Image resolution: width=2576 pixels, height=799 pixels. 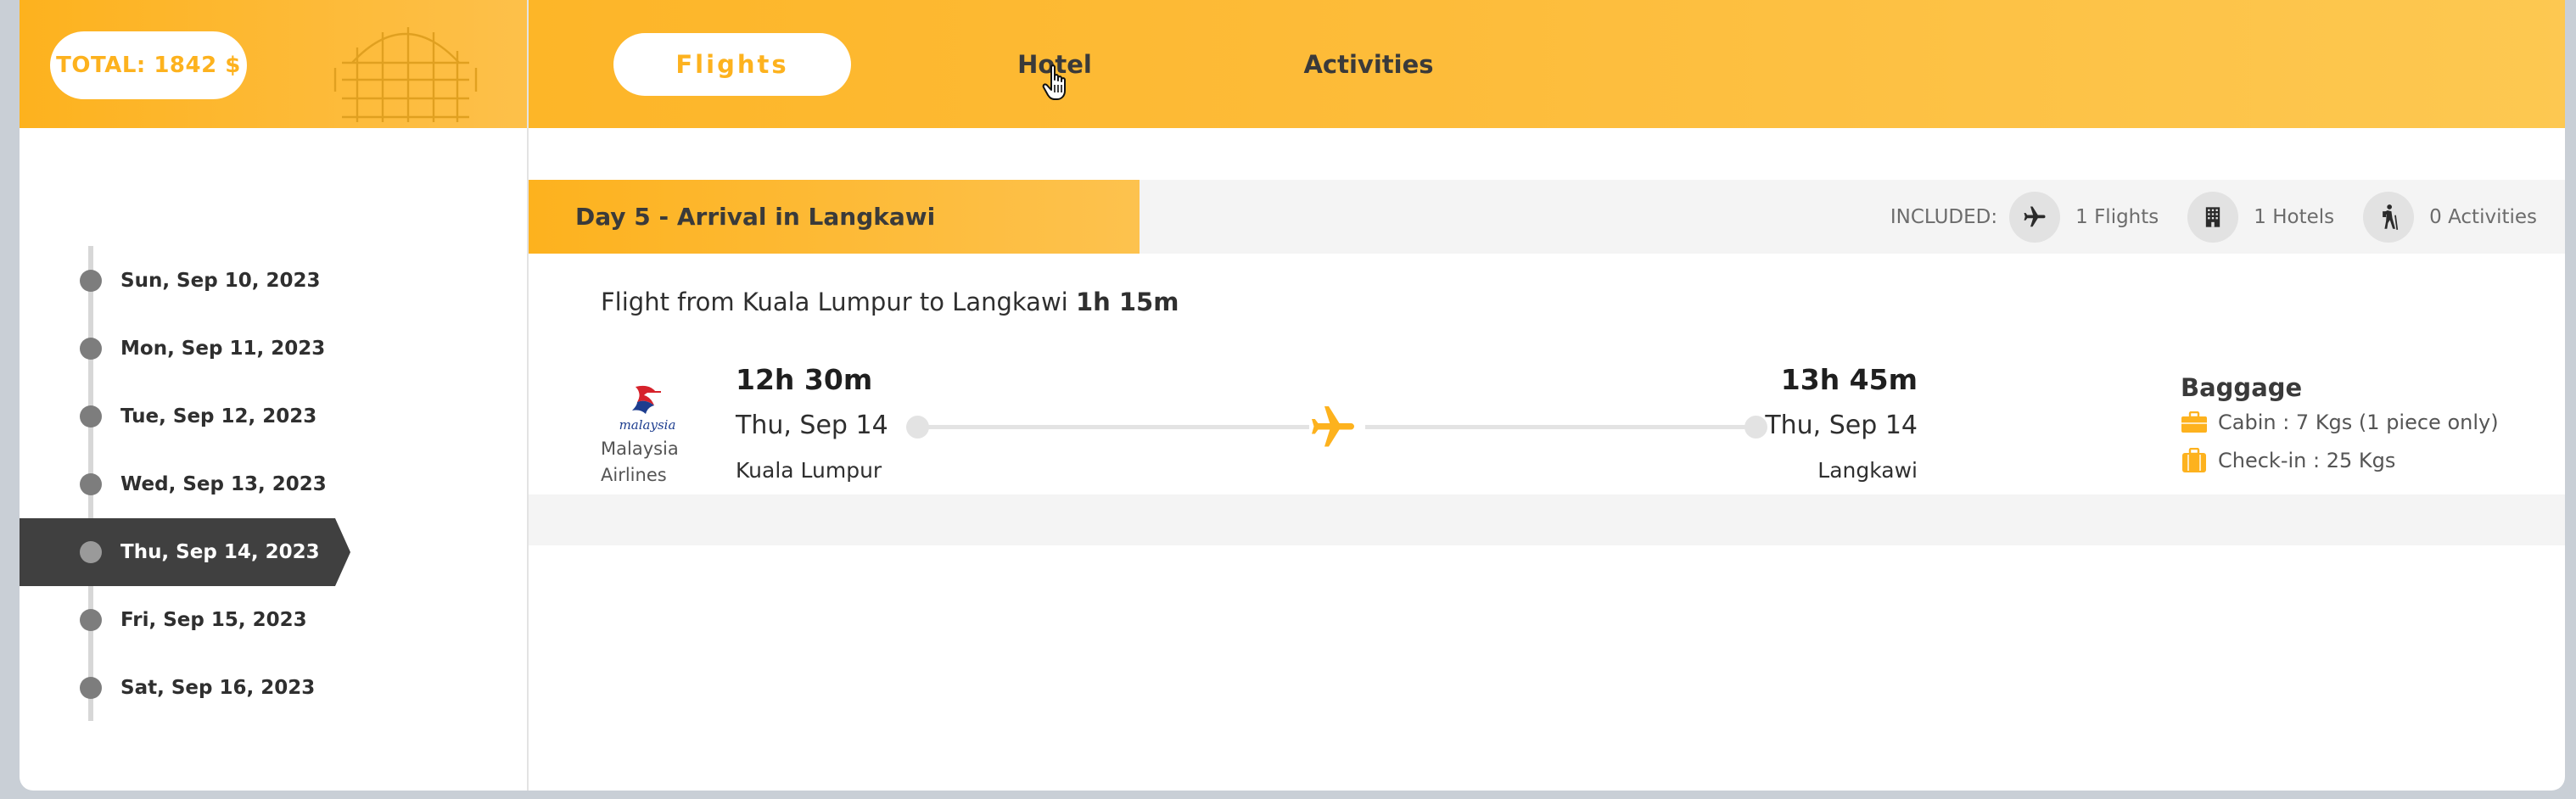 I want to click on hiker-icon, so click(x=2389, y=217).